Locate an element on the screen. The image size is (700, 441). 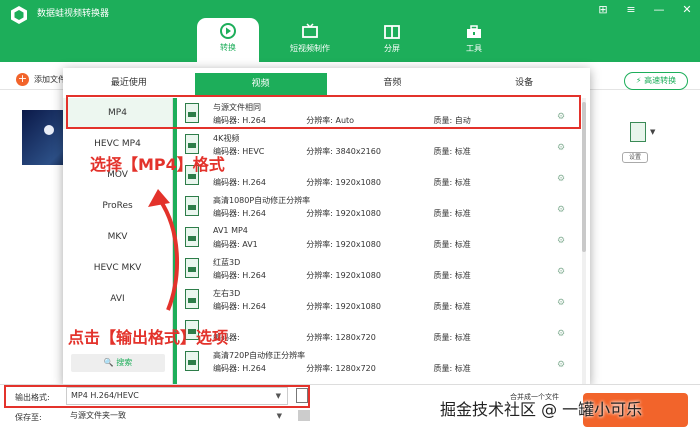
format-item-mp4: MP4 is located at coordinates (117, 113).